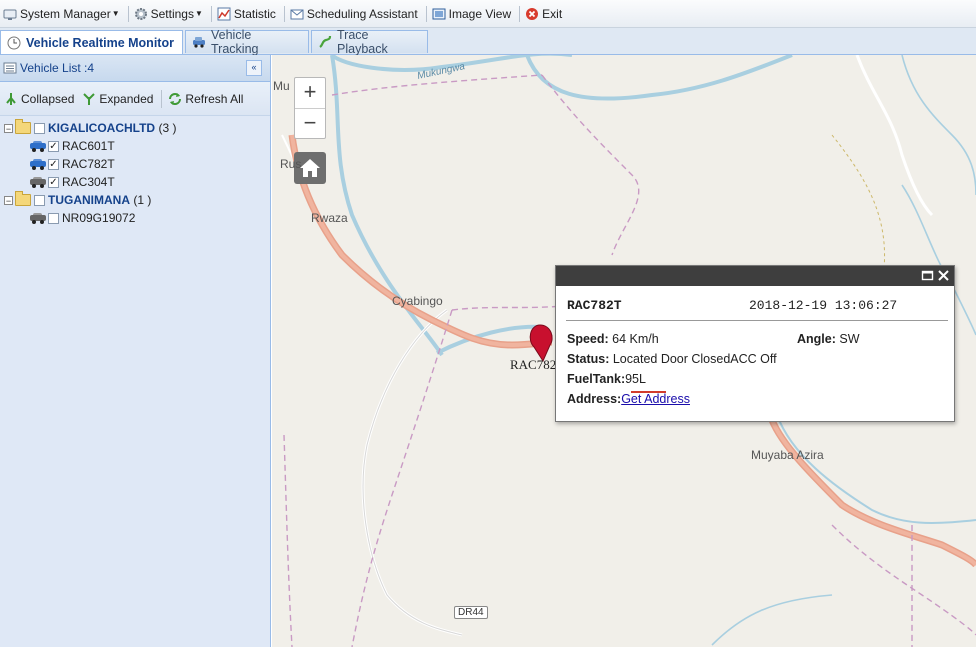  Describe the element at coordinates (224, 14) in the screenshot. I see `chart-icon` at that location.